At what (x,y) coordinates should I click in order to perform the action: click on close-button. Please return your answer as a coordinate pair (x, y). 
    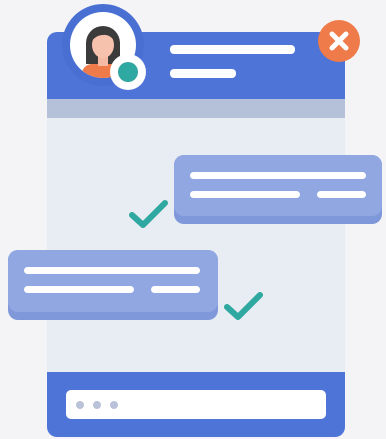
    Looking at the image, I should click on (339, 41).